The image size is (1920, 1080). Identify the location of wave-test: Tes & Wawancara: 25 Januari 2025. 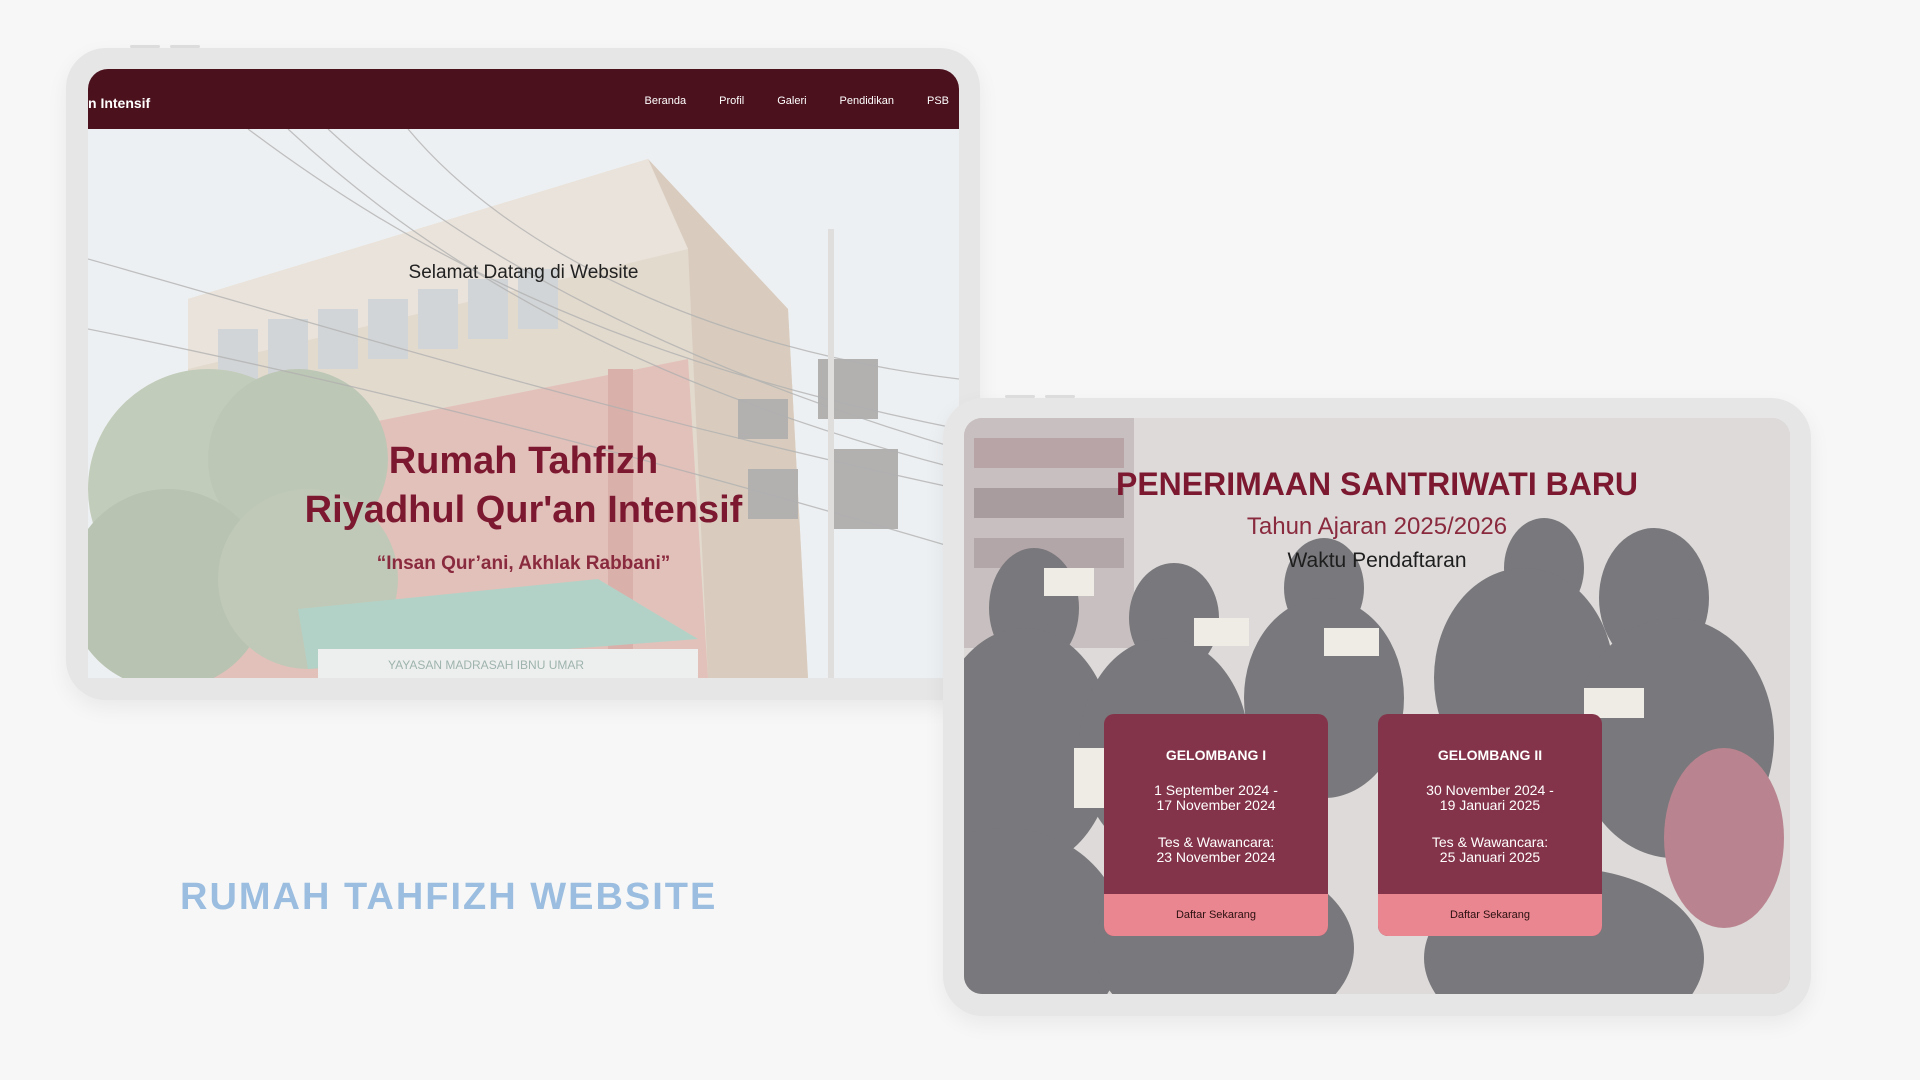
(1490, 850).